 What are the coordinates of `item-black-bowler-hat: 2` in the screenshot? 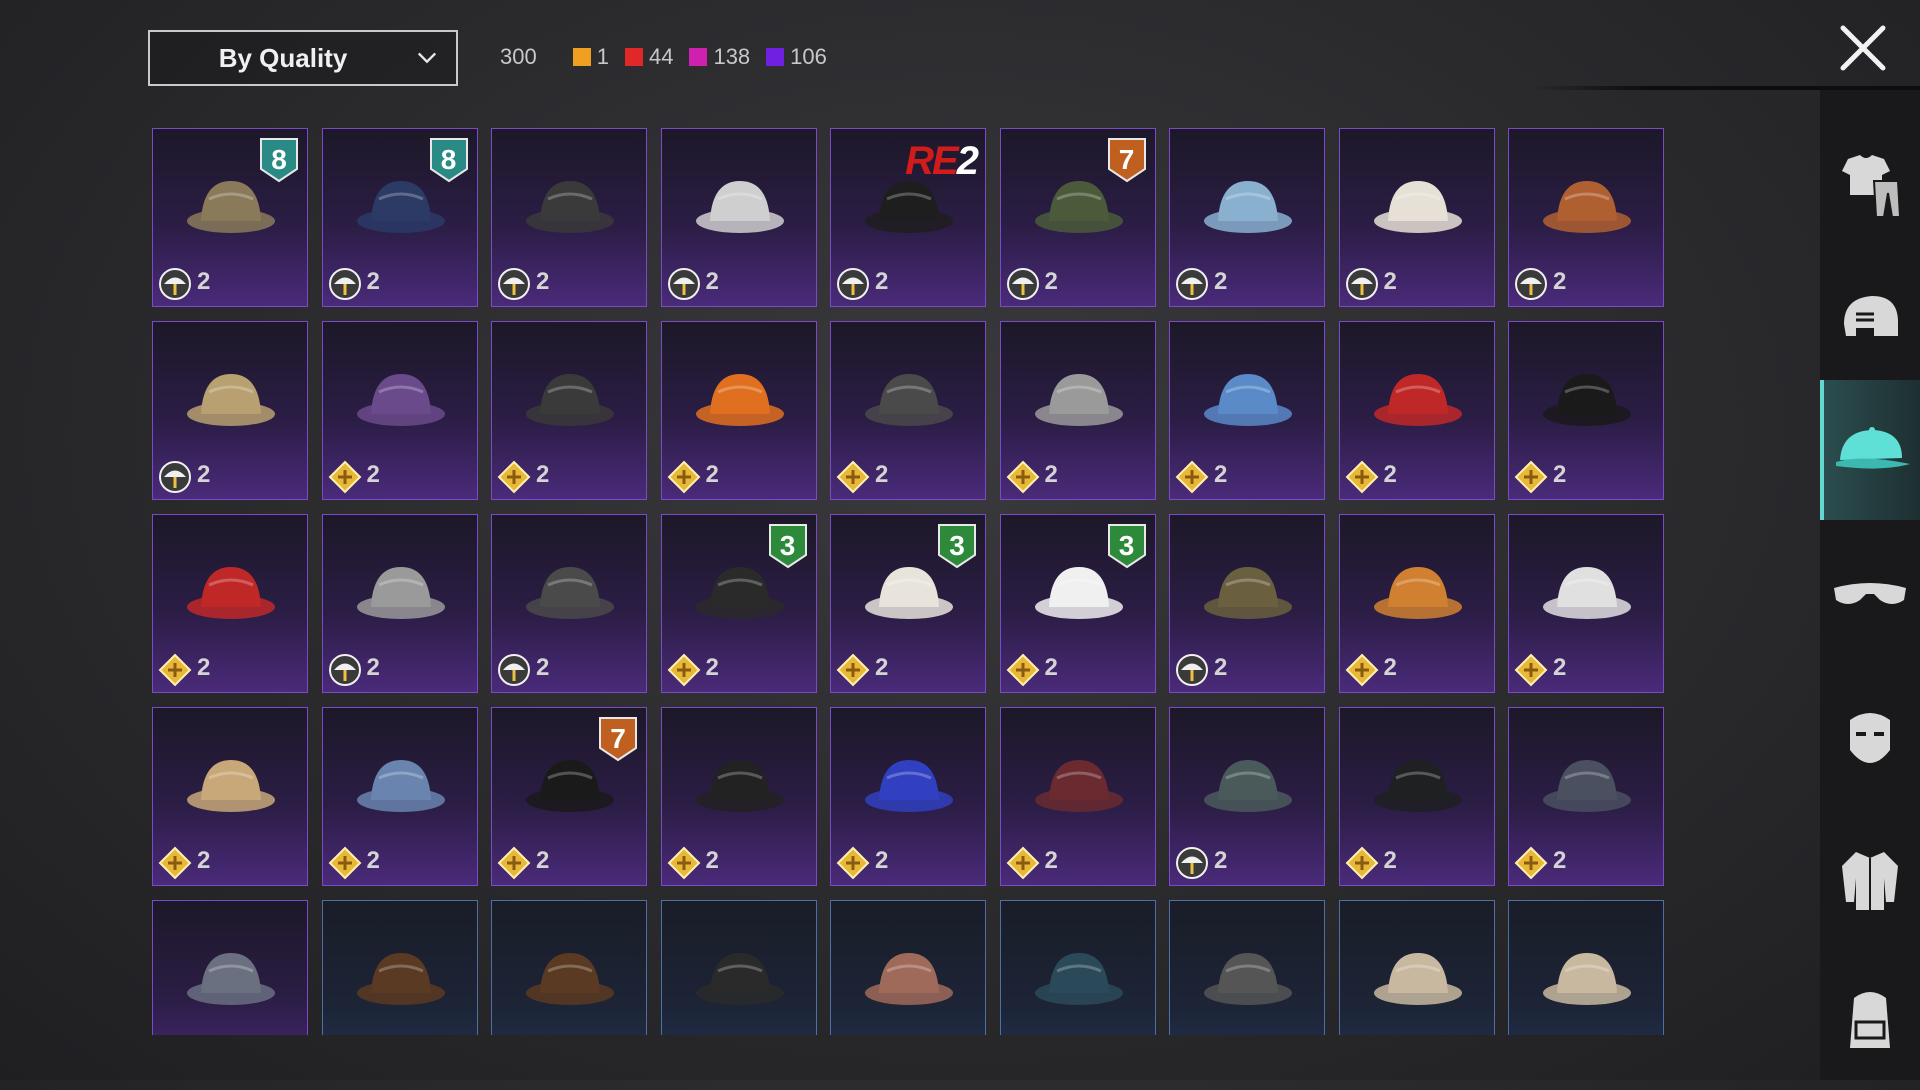 It's located at (1586, 410).